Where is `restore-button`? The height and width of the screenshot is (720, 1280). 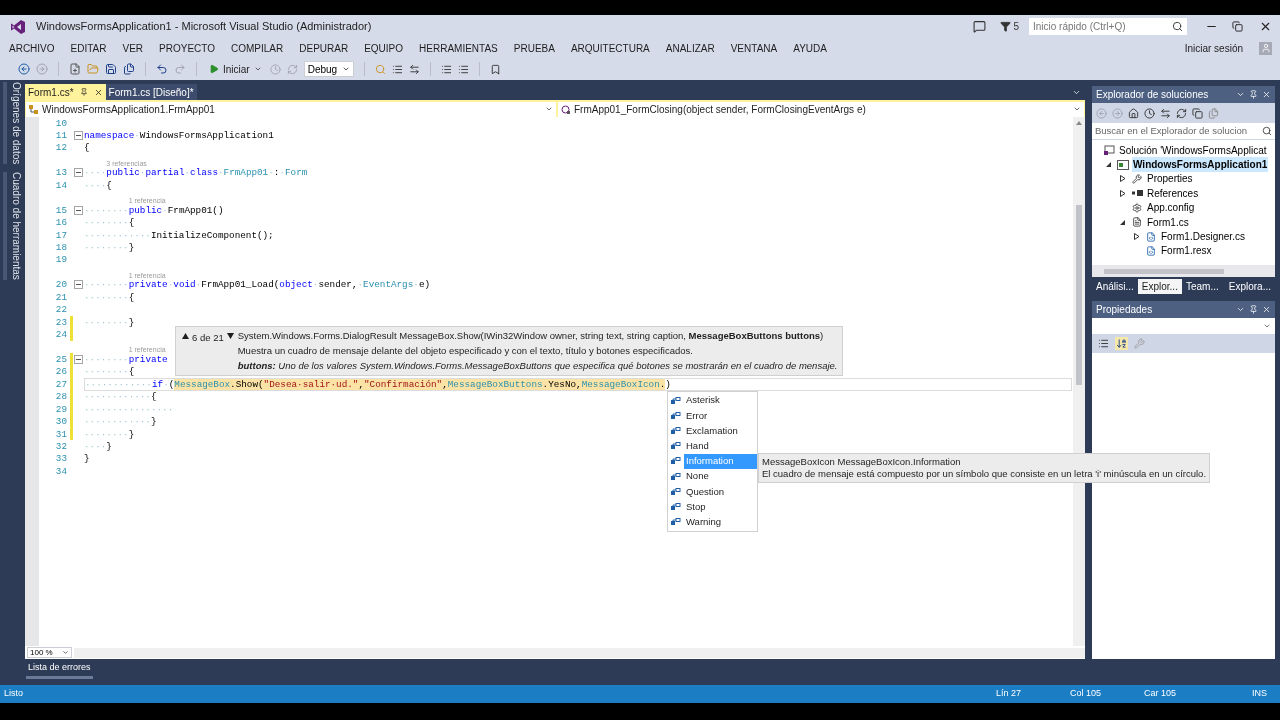 restore-button is located at coordinates (1237, 26).